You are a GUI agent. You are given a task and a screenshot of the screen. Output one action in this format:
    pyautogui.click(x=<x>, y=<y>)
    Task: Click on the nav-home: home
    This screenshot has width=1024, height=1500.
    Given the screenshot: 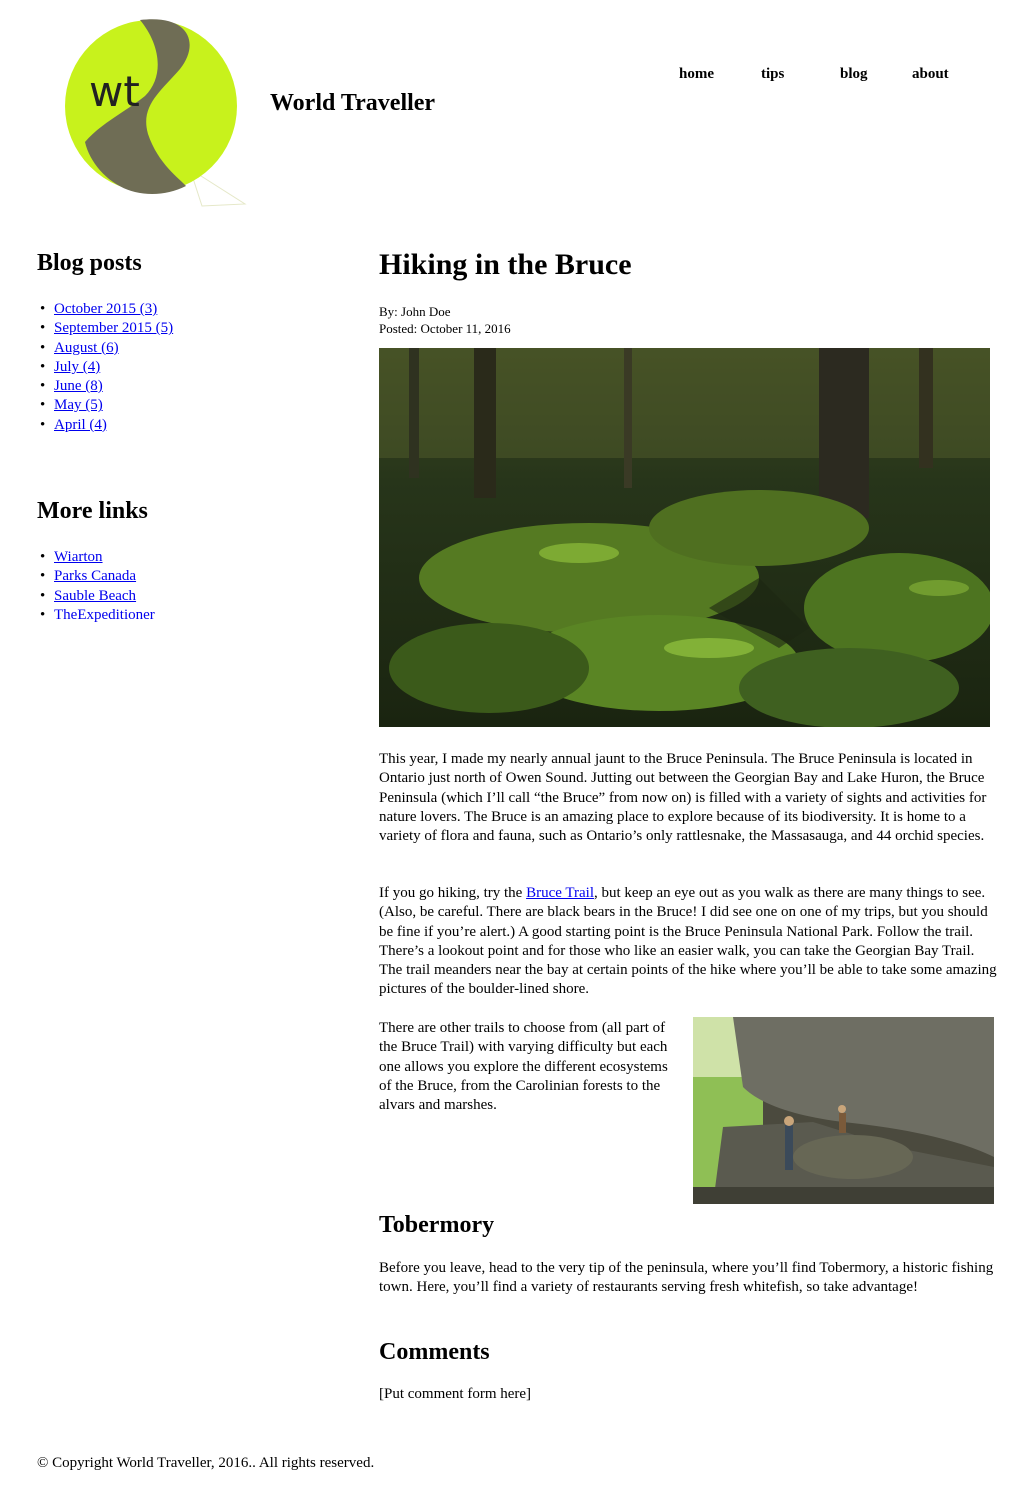 What is the action you would take?
    pyautogui.click(x=696, y=74)
    